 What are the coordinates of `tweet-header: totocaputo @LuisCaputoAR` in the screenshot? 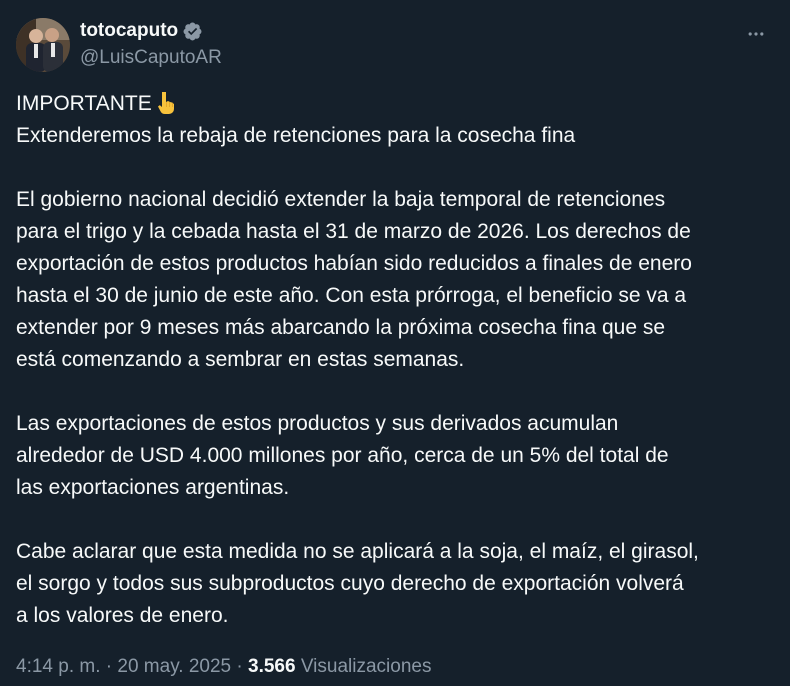 It's located at (395, 44).